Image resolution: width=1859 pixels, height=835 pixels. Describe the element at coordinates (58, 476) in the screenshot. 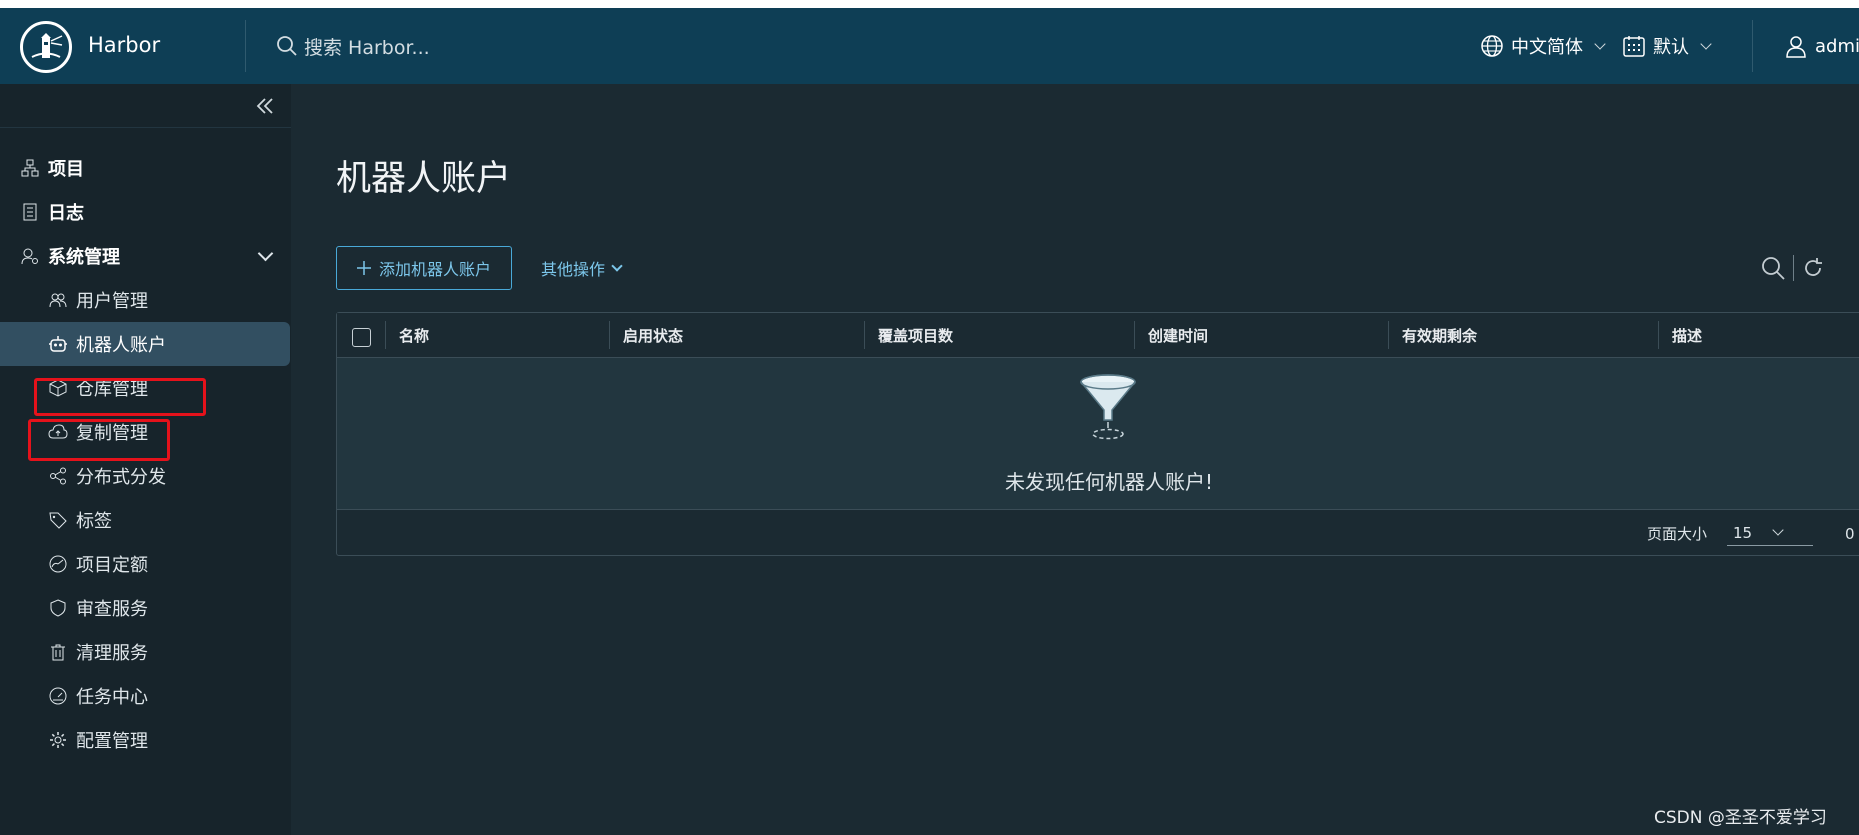

I see `share-icon` at that location.